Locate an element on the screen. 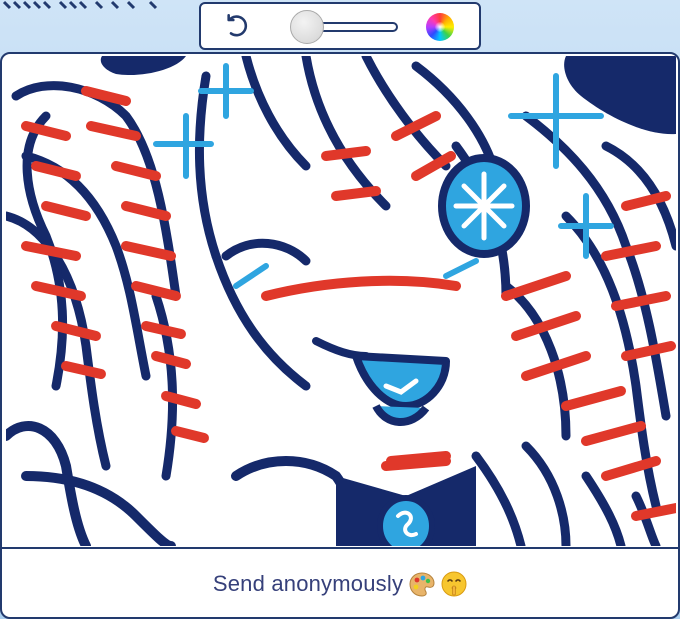  drawing-toolbar is located at coordinates (340, 26).